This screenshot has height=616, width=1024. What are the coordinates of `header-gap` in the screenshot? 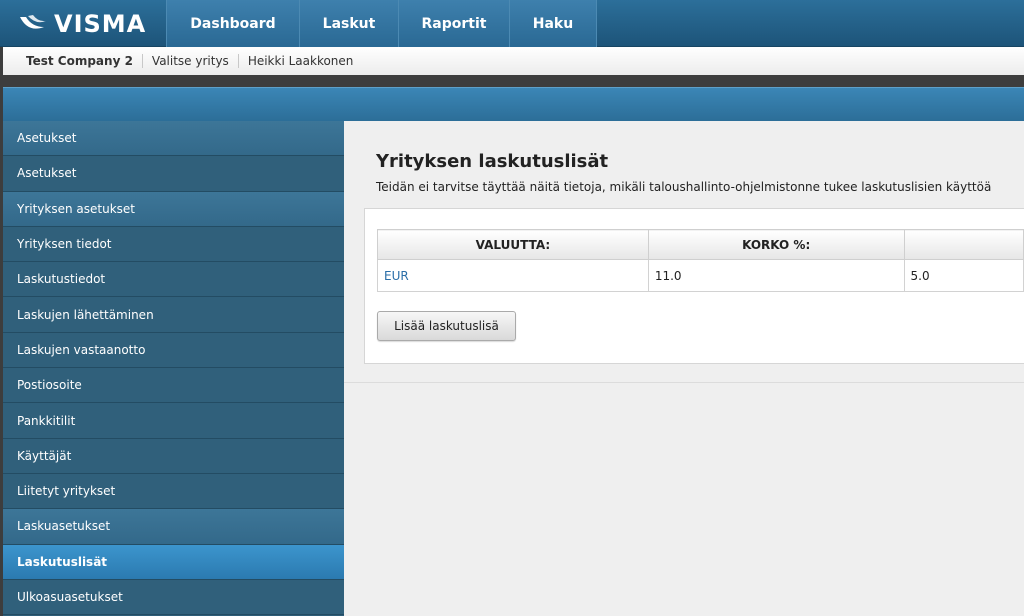 It's located at (512, 81).